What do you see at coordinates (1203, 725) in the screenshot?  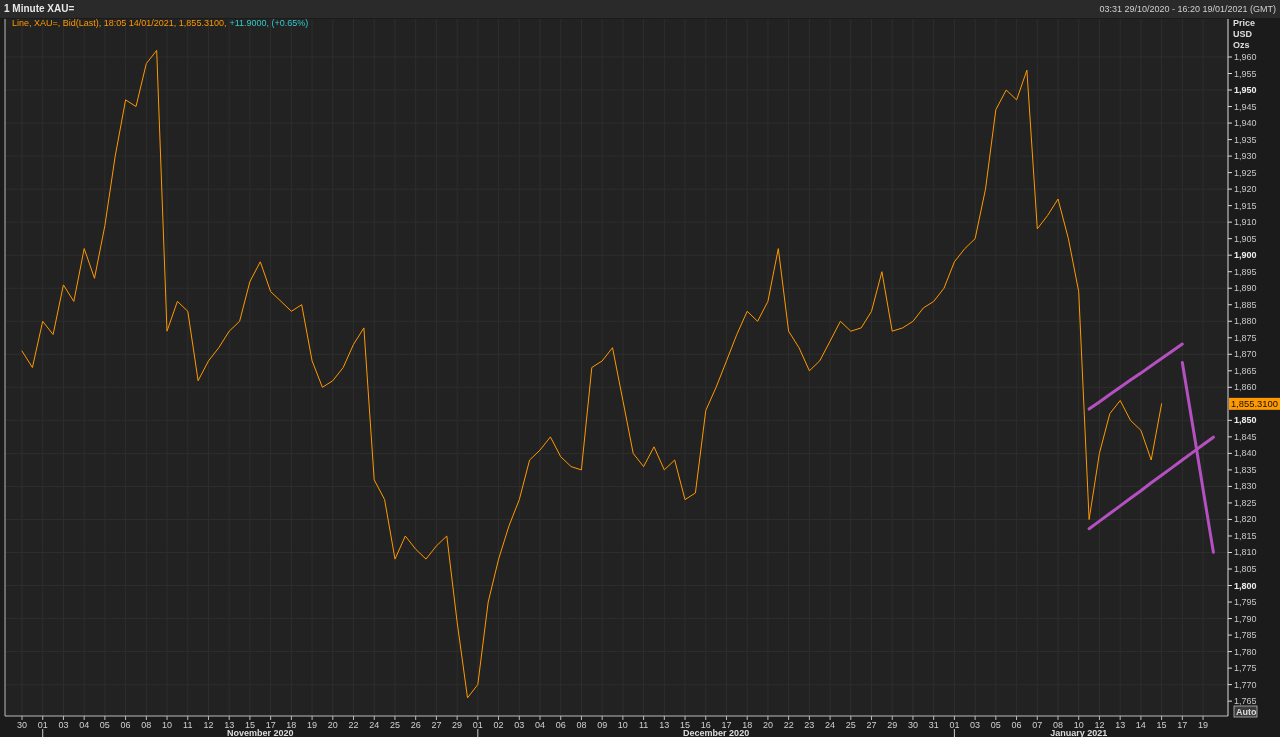 I see `axis-label: 19` at bounding box center [1203, 725].